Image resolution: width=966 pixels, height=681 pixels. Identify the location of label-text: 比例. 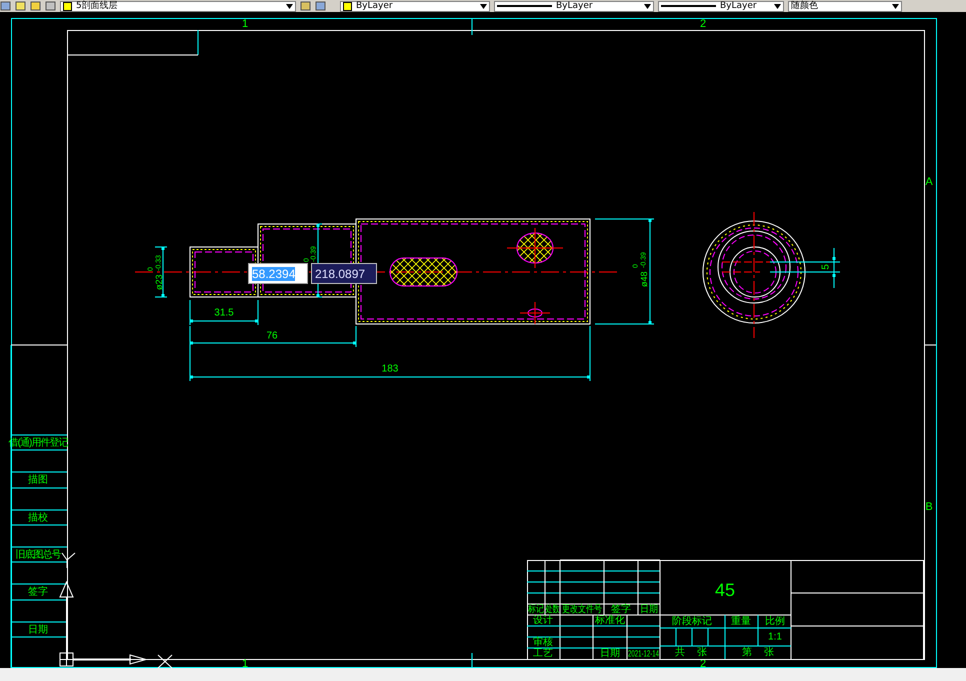
(775, 621).